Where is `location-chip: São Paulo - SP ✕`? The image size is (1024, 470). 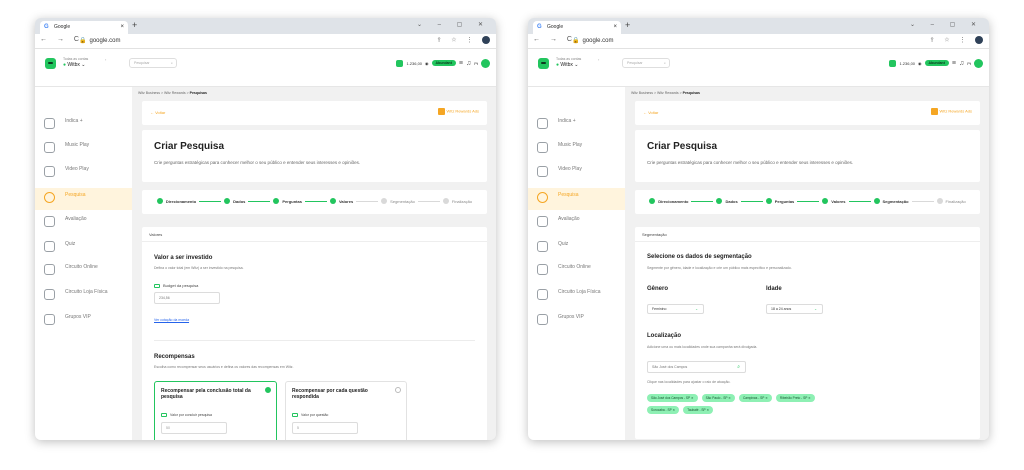 location-chip: São Paulo - SP ✕ is located at coordinates (718, 398).